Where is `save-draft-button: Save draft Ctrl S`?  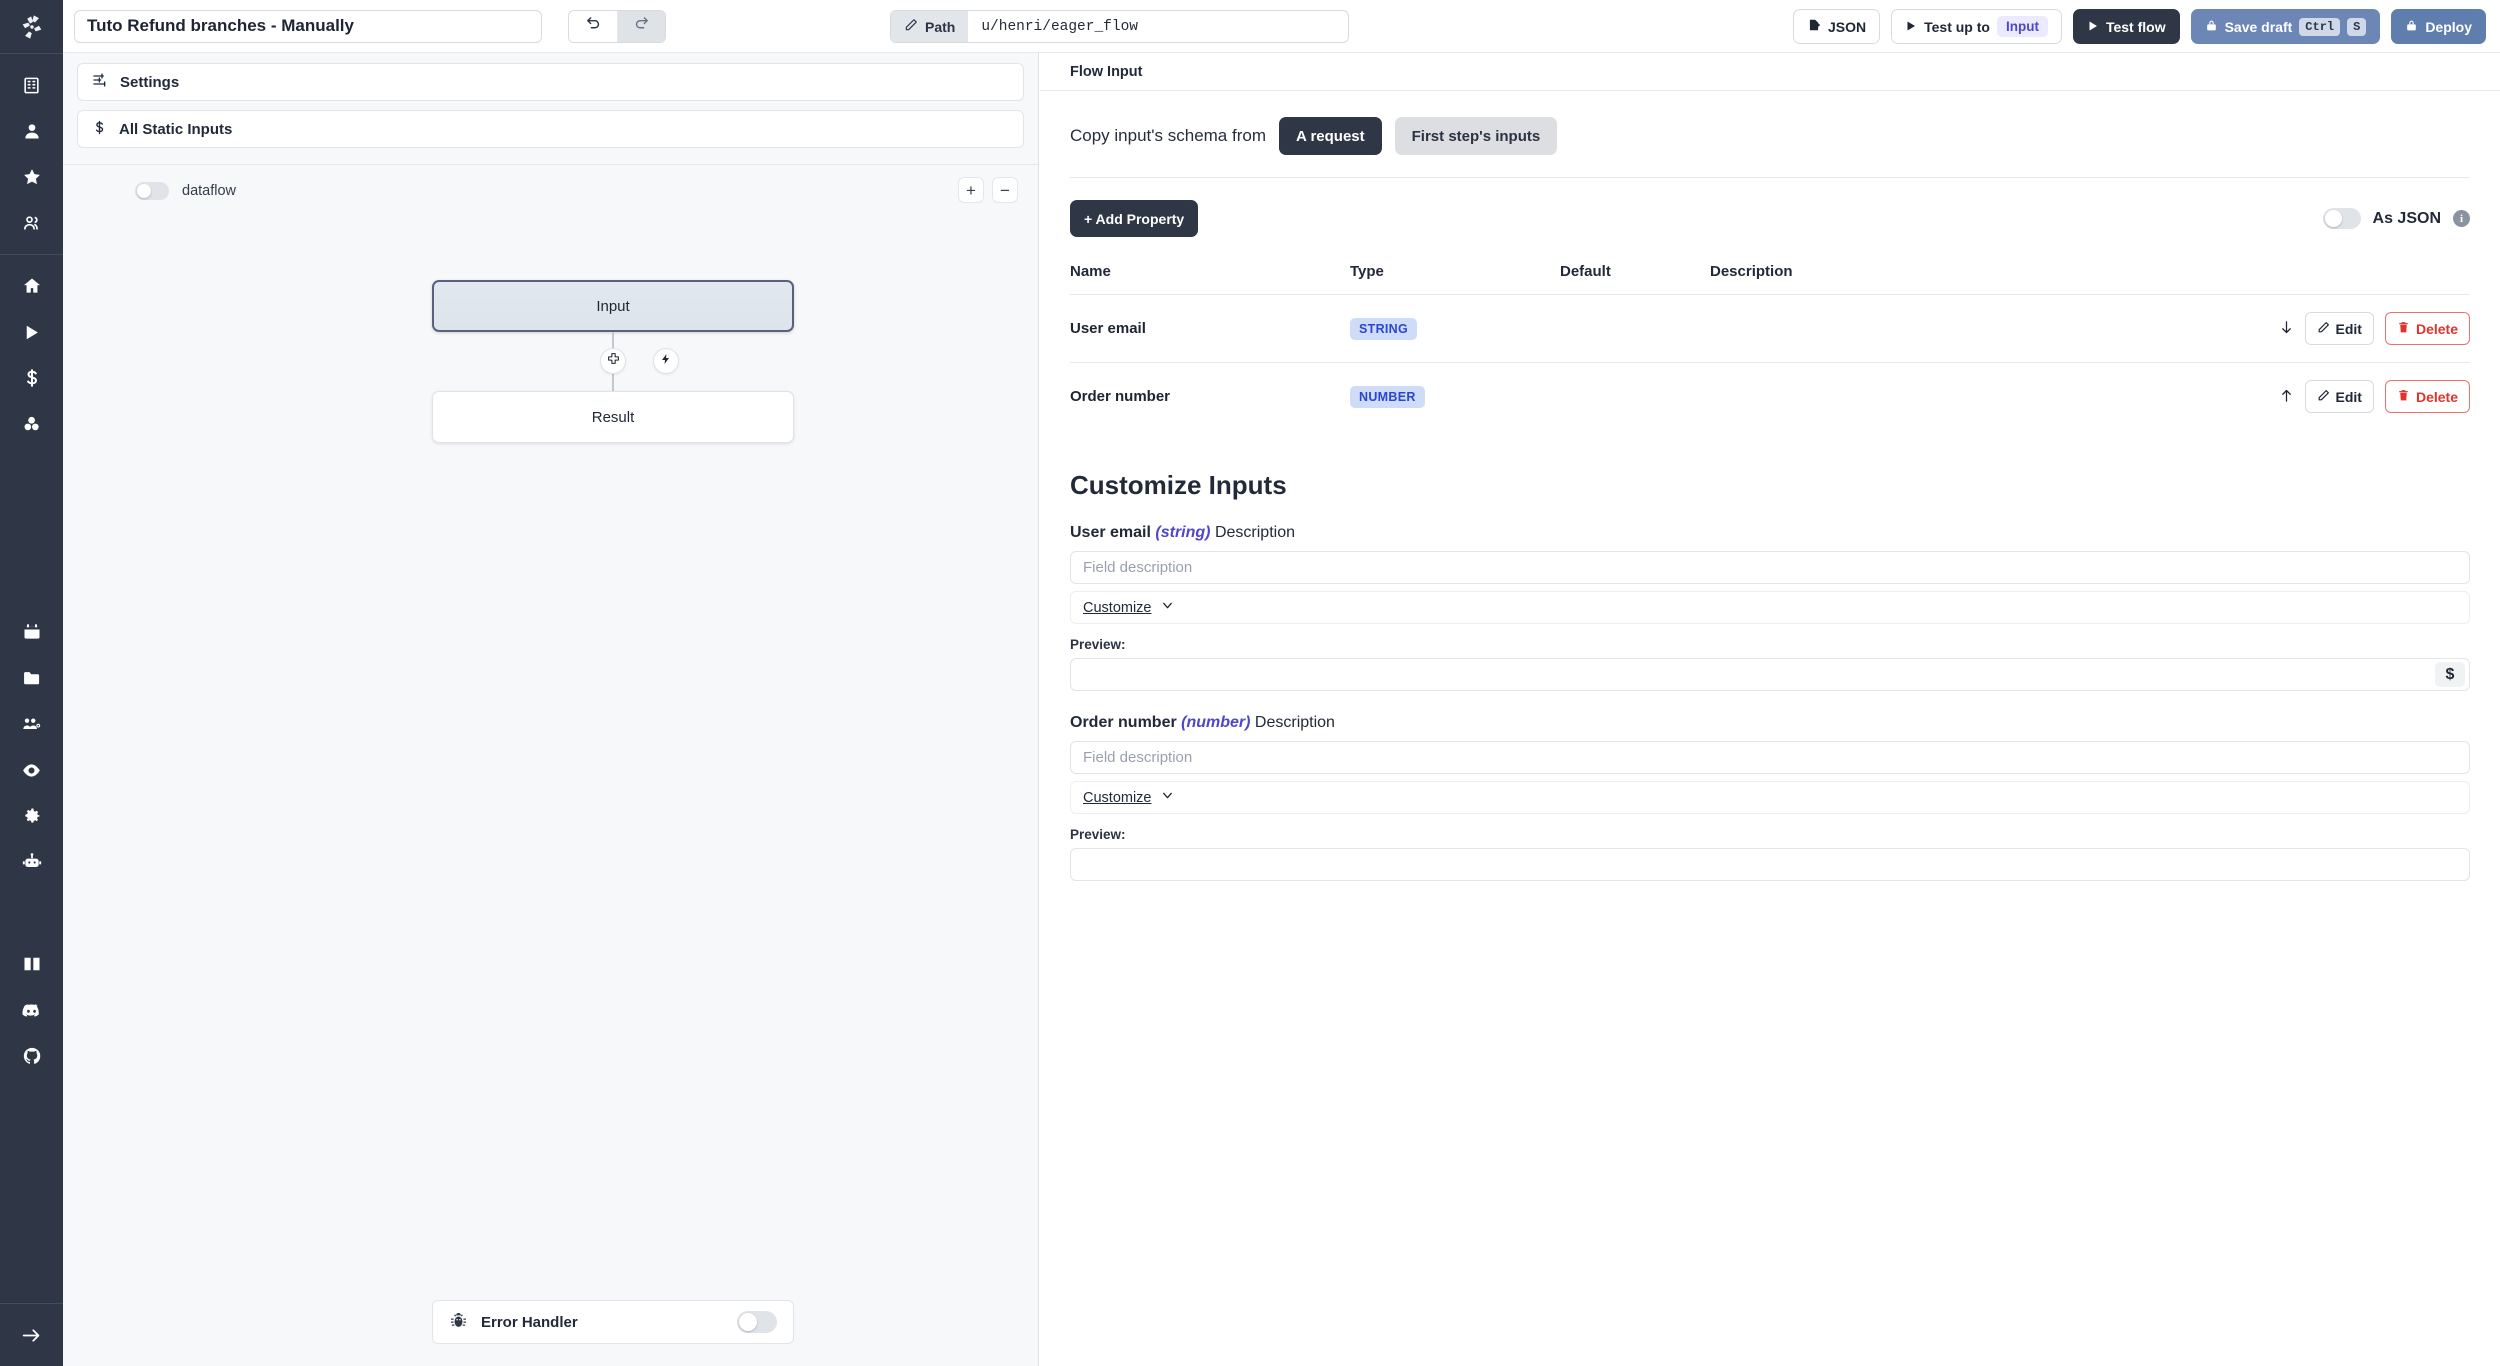 save-draft-button: Save draft Ctrl S is located at coordinates (2285, 26).